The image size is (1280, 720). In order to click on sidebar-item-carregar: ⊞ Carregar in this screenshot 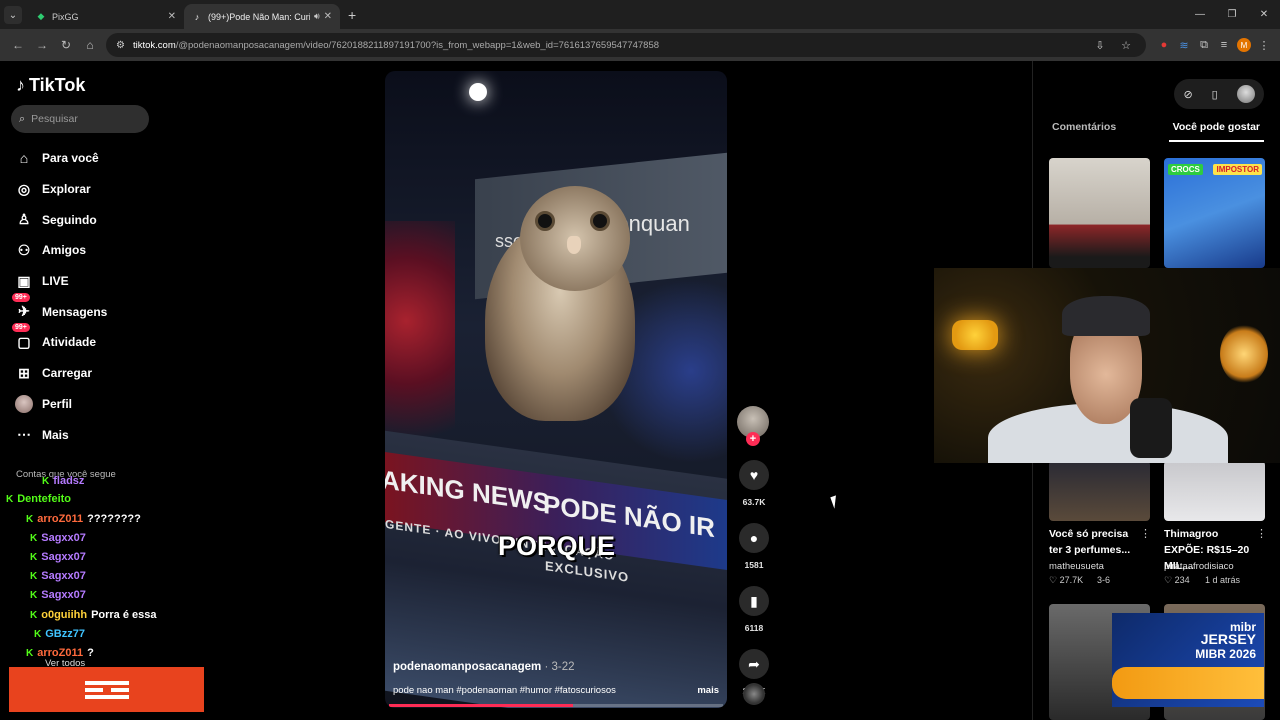, I will do `click(94, 373)`.